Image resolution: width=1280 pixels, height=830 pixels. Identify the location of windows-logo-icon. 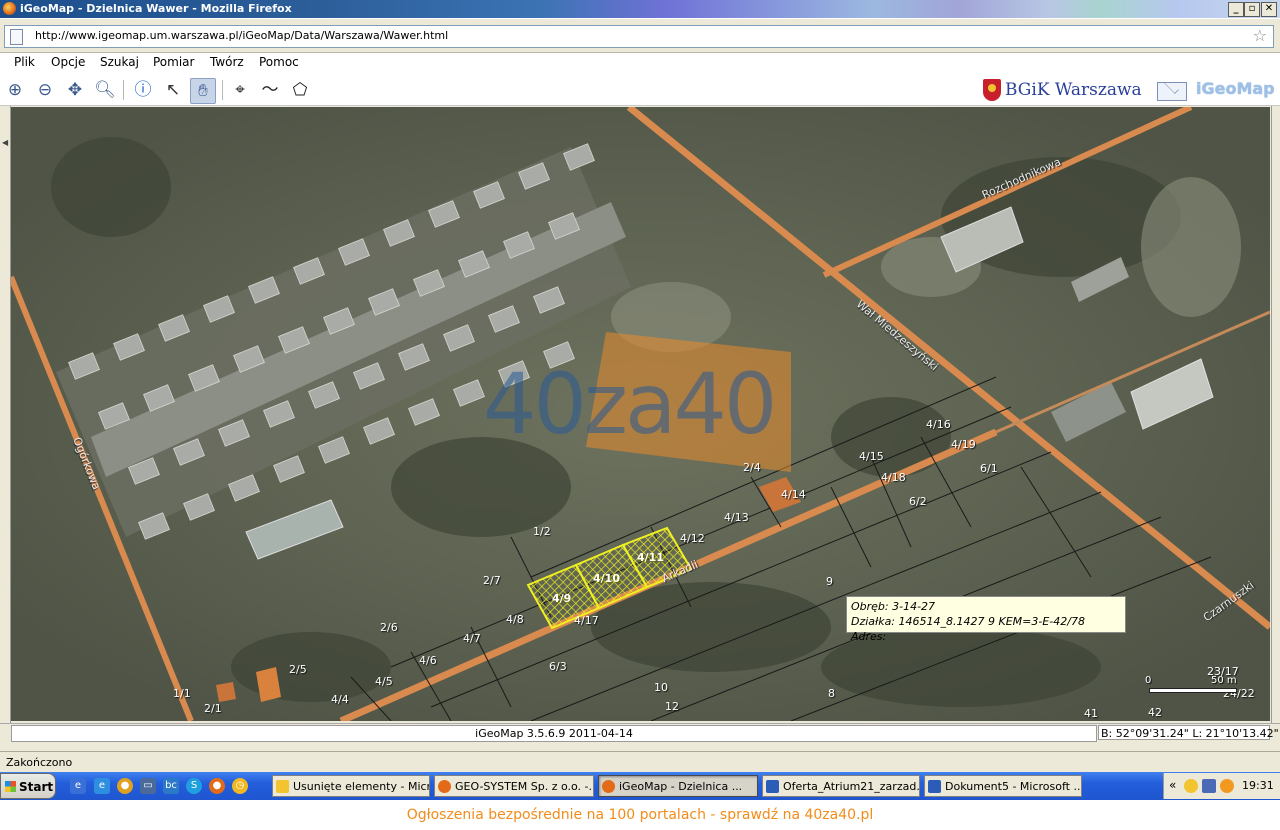
(10, 786).